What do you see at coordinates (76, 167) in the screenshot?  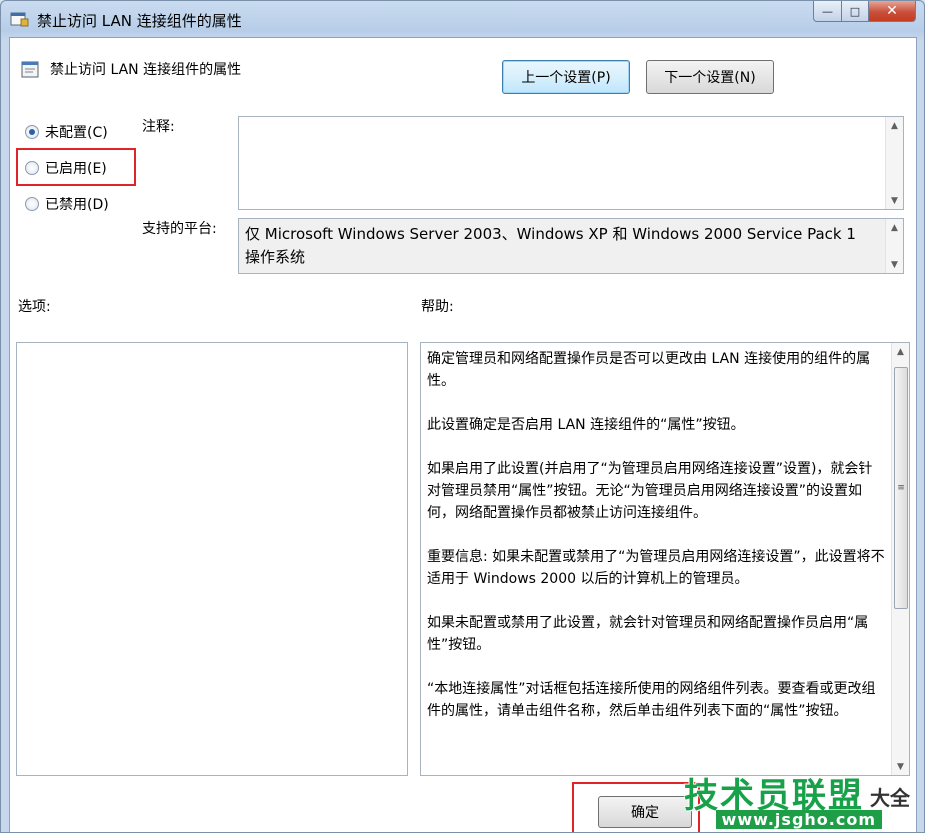 I see `highlight-box-enabled` at bounding box center [76, 167].